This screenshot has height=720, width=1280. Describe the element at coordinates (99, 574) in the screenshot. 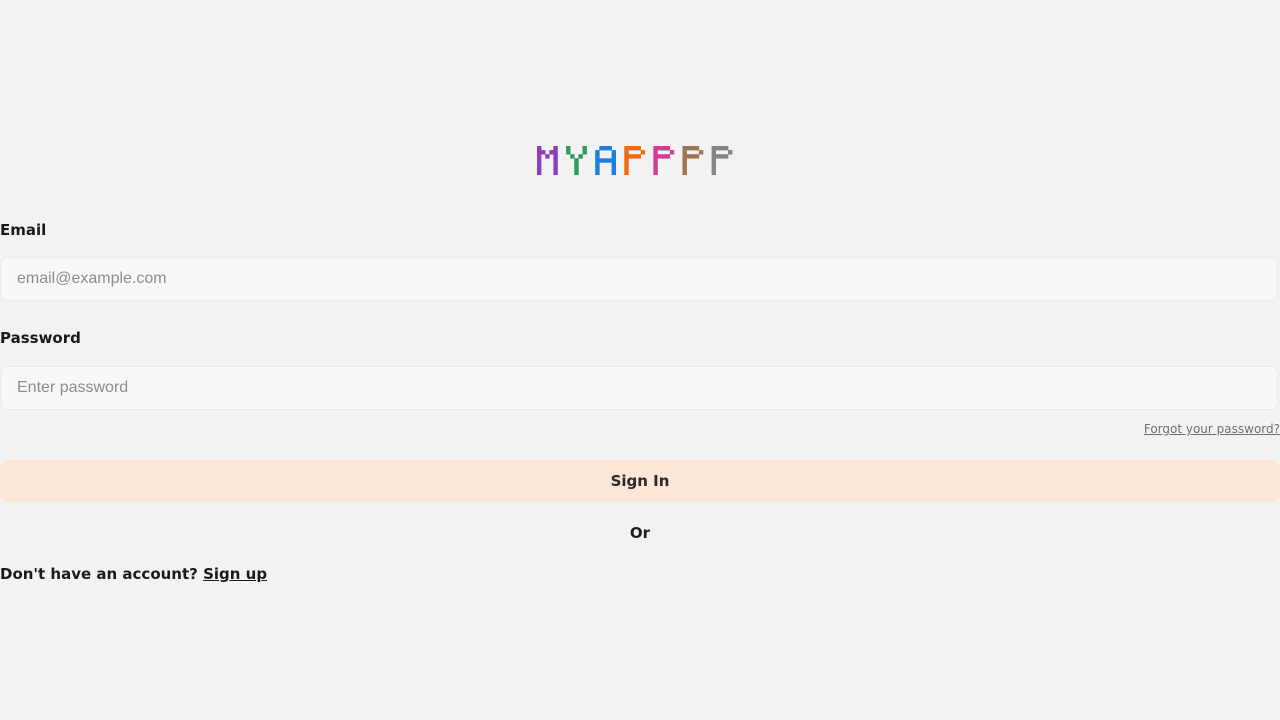

I see `signup-prompt: Don't have an account?` at that location.